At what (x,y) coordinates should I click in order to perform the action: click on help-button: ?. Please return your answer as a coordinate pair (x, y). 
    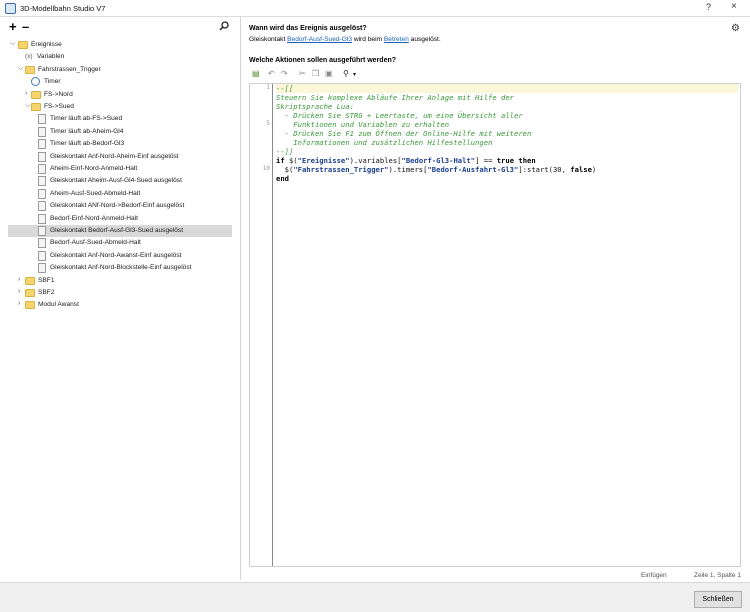
    Looking at the image, I should click on (708, 7).